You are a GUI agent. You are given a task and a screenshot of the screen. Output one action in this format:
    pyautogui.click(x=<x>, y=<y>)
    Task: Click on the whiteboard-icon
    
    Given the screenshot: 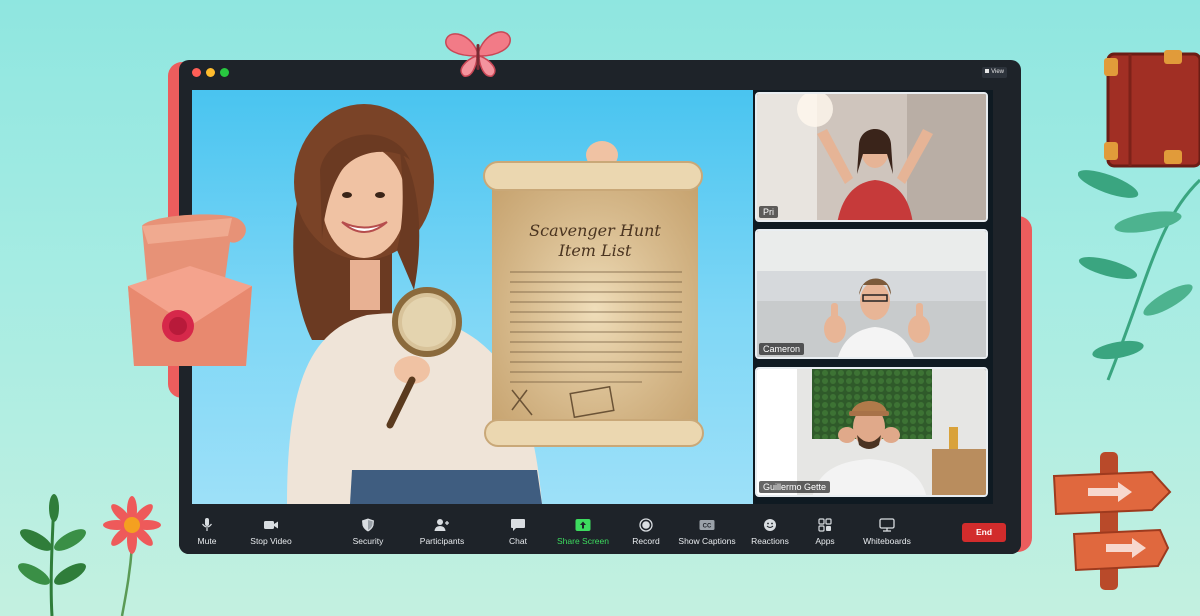 What is the action you would take?
    pyautogui.click(x=887, y=525)
    